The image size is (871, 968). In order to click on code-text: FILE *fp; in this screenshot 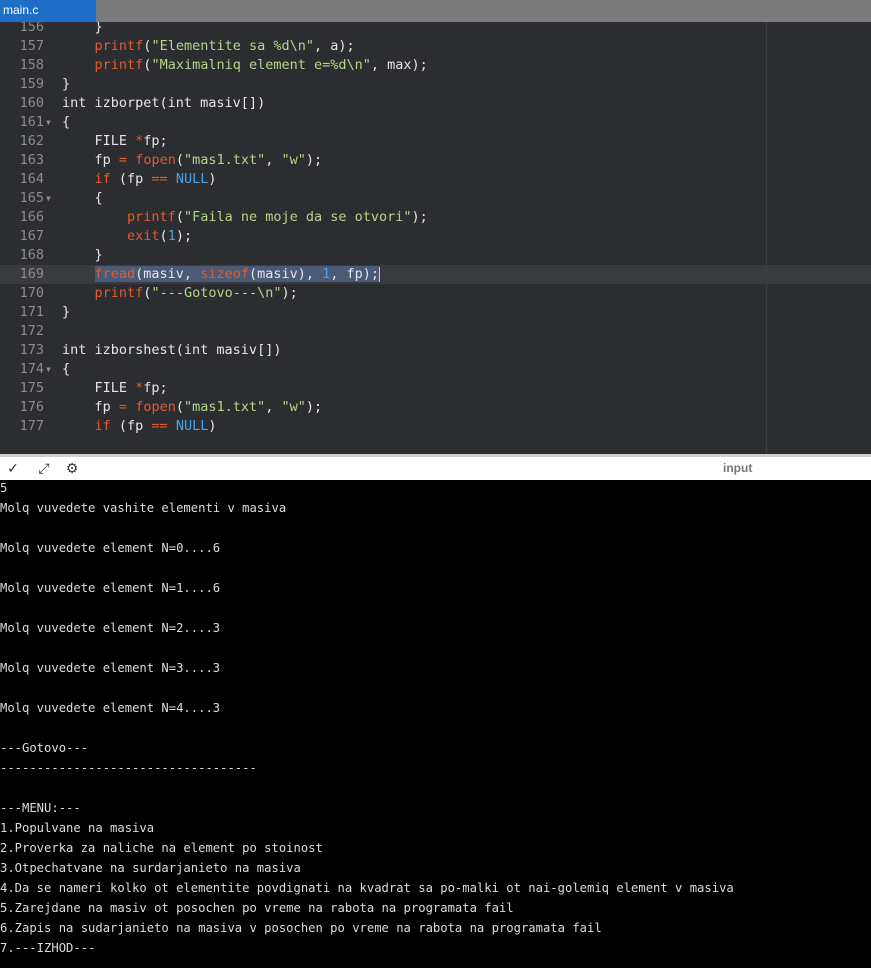, I will do `click(115, 388)`.